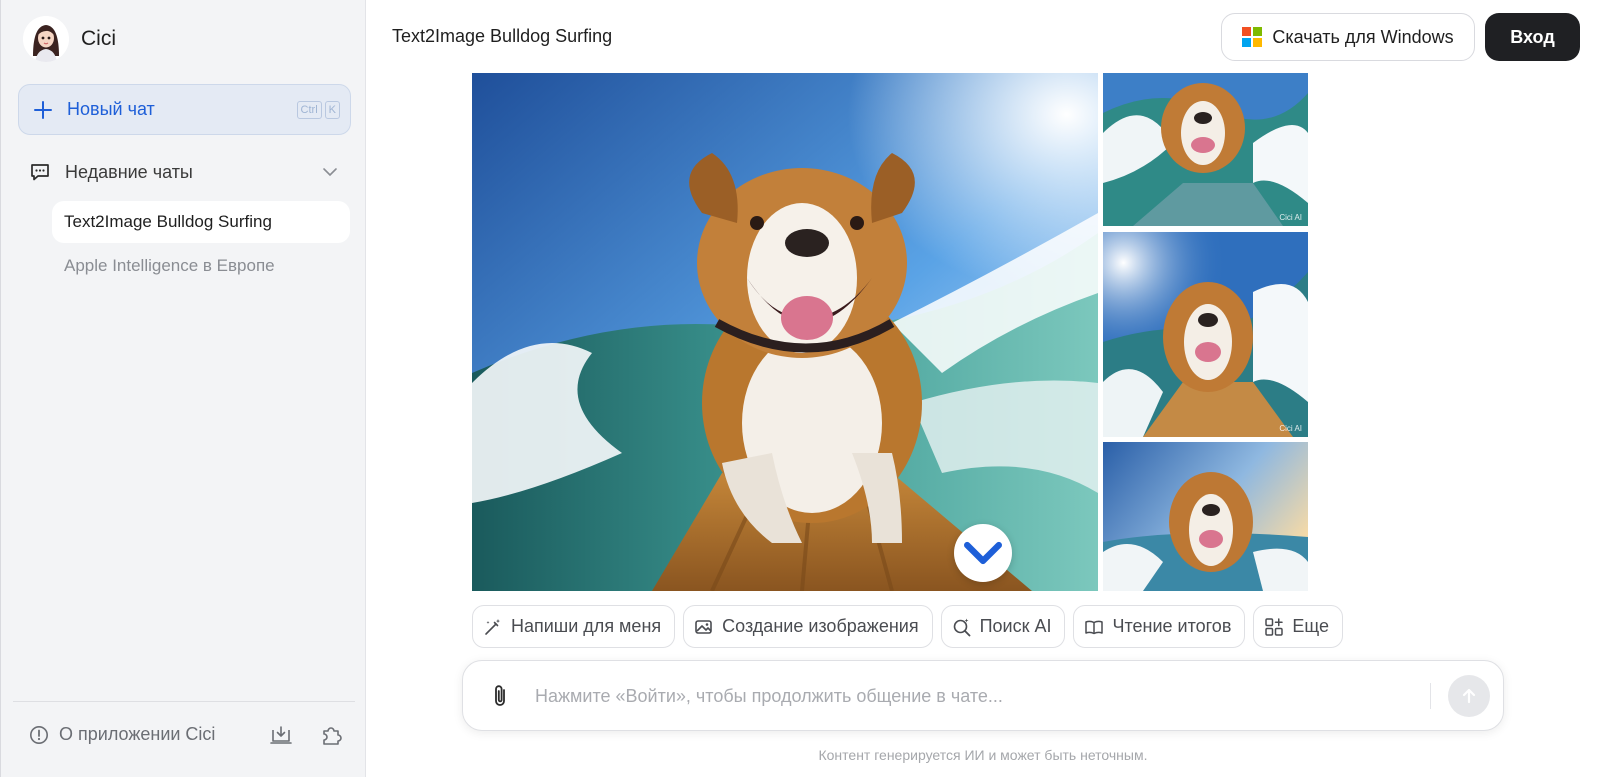  I want to click on download-windows-label: Скачать для Windows, so click(1363, 36).